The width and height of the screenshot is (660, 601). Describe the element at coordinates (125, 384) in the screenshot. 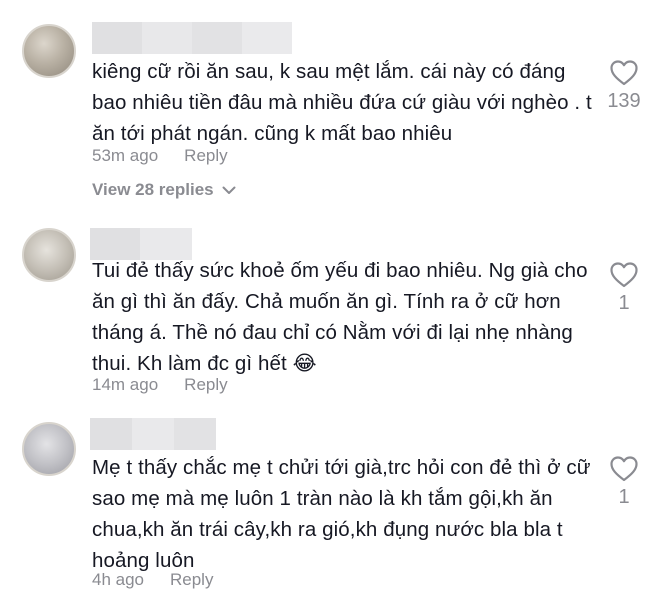

I see `comment-time: 14m ago` at that location.